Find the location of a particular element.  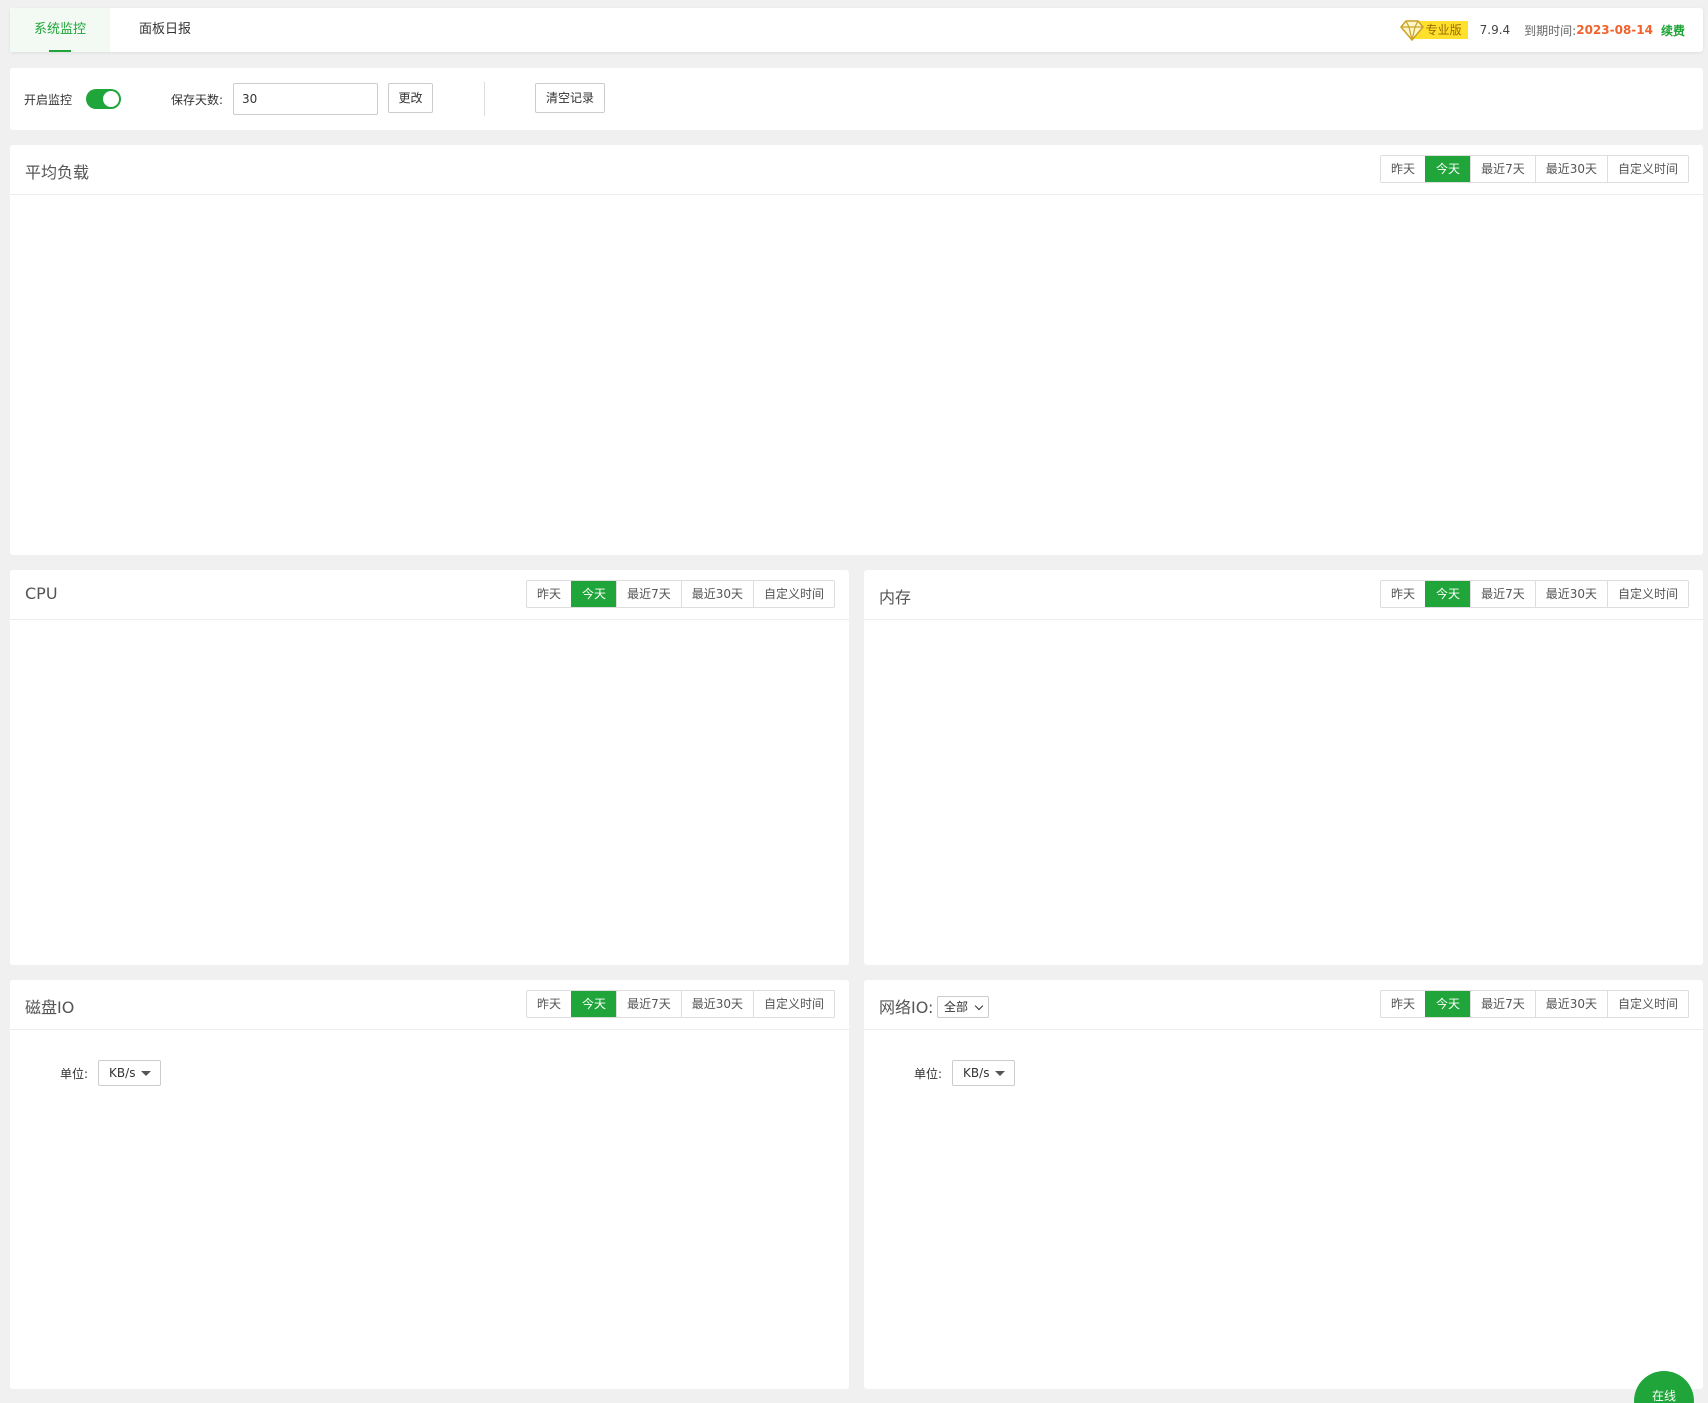

monitor-toggle is located at coordinates (103, 99).